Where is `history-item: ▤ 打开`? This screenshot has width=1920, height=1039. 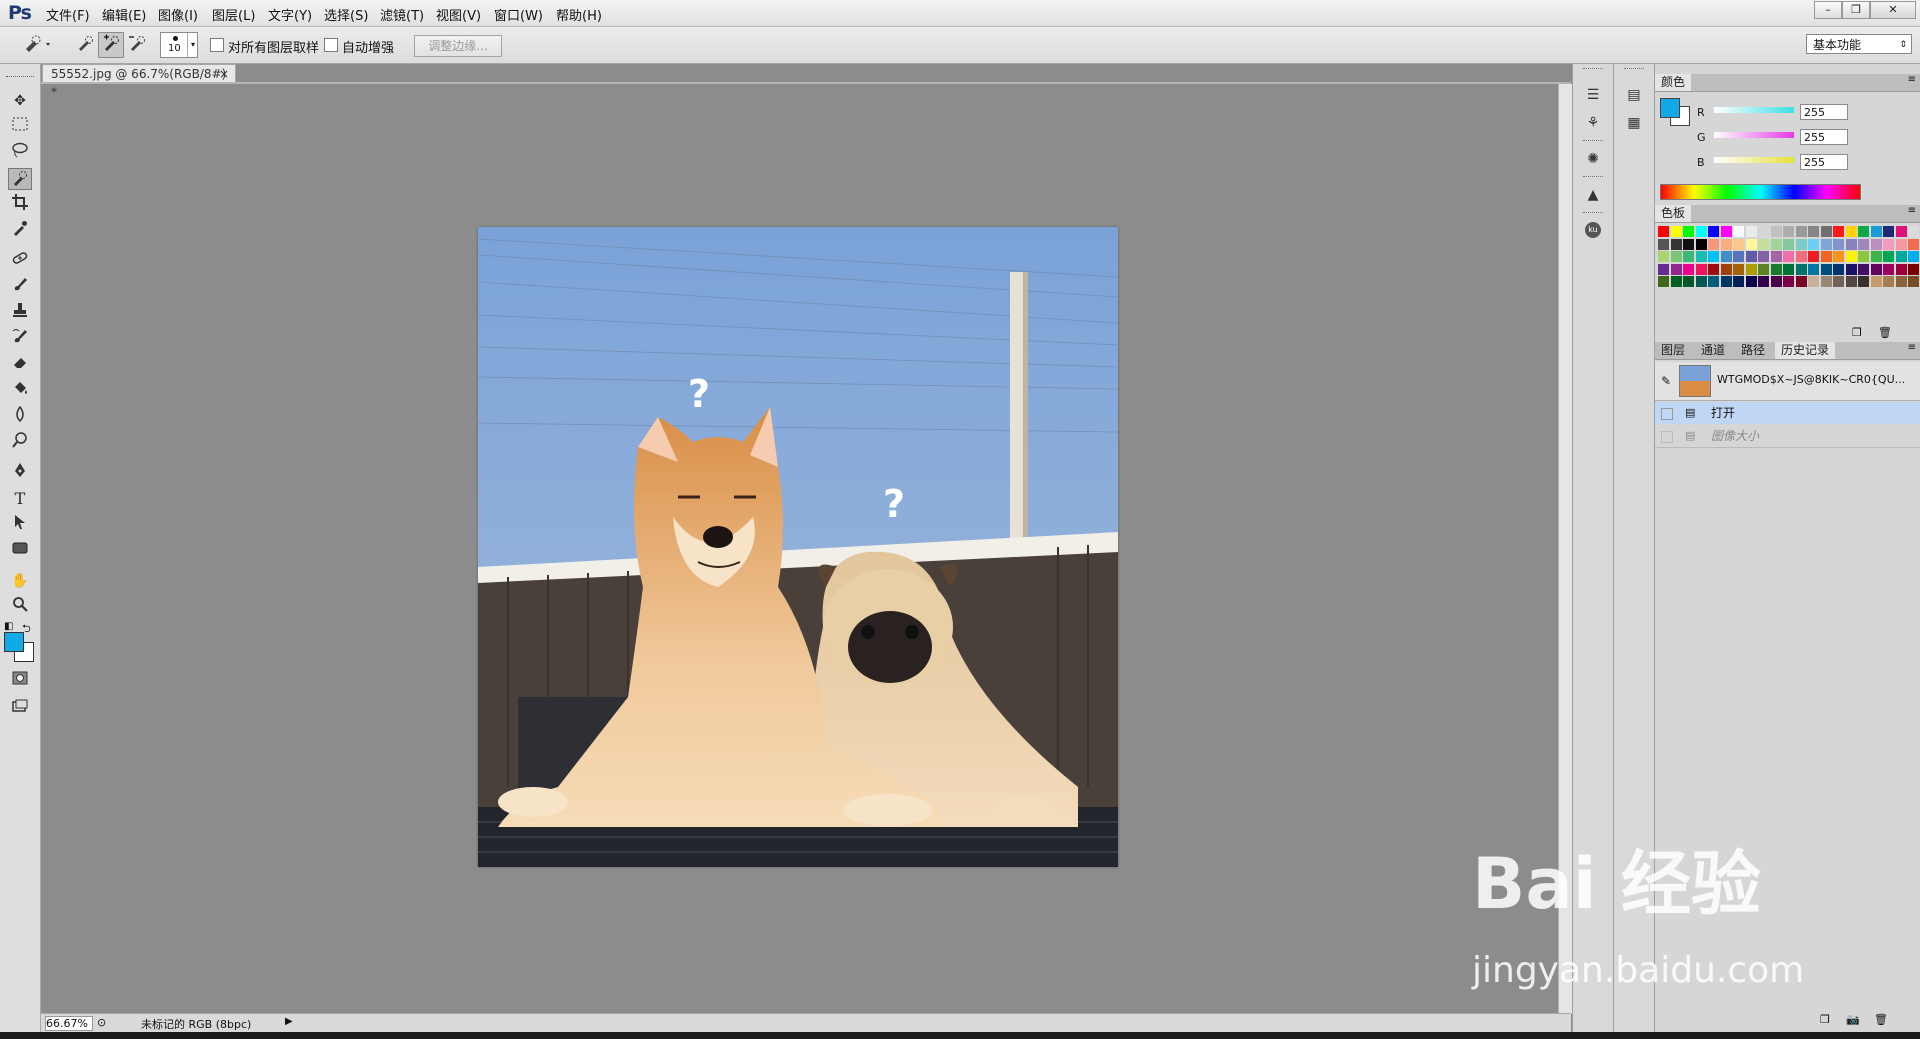
history-item: ▤ 打开 is located at coordinates (1787, 413).